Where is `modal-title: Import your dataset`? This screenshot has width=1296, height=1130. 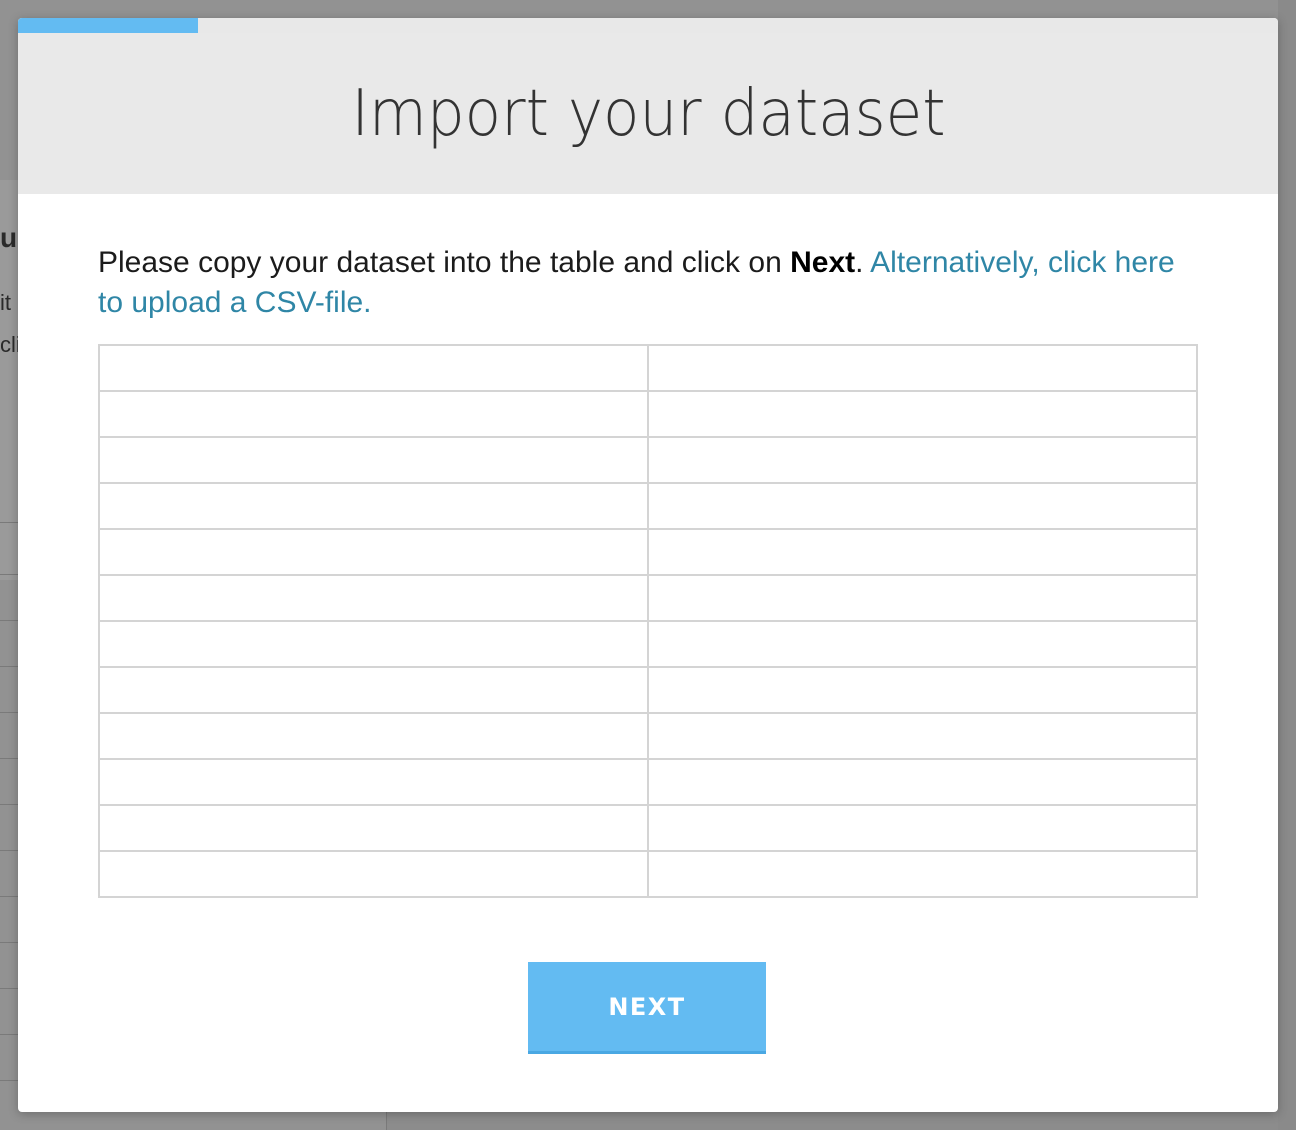 modal-title: Import your dataset is located at coordinates (648, 113).